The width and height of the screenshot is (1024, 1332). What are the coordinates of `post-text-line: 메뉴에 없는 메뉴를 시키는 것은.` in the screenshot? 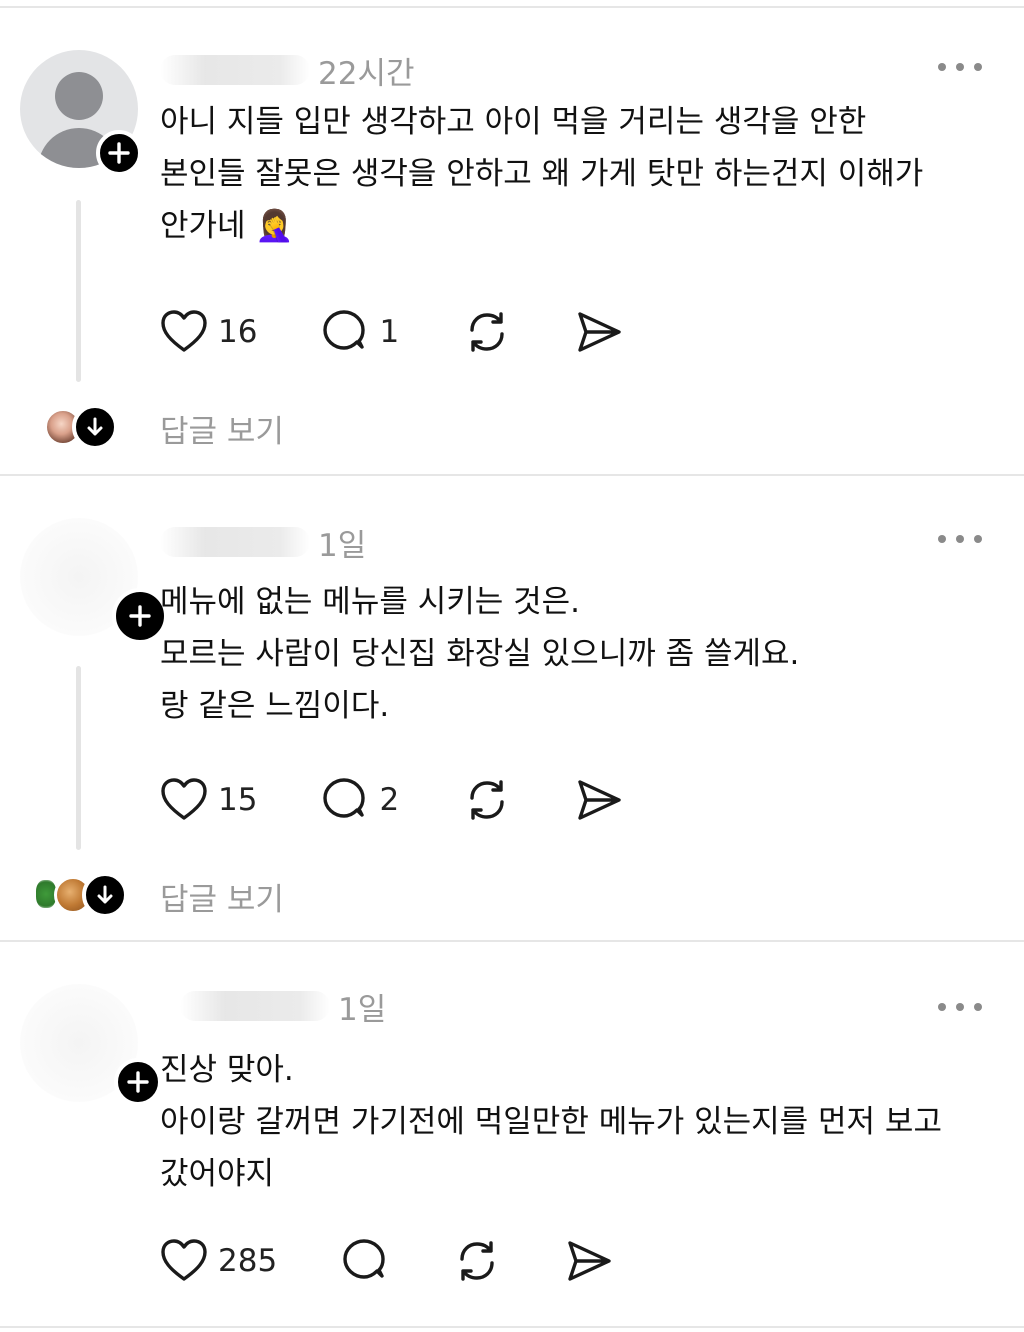 It's located at (370, 602).